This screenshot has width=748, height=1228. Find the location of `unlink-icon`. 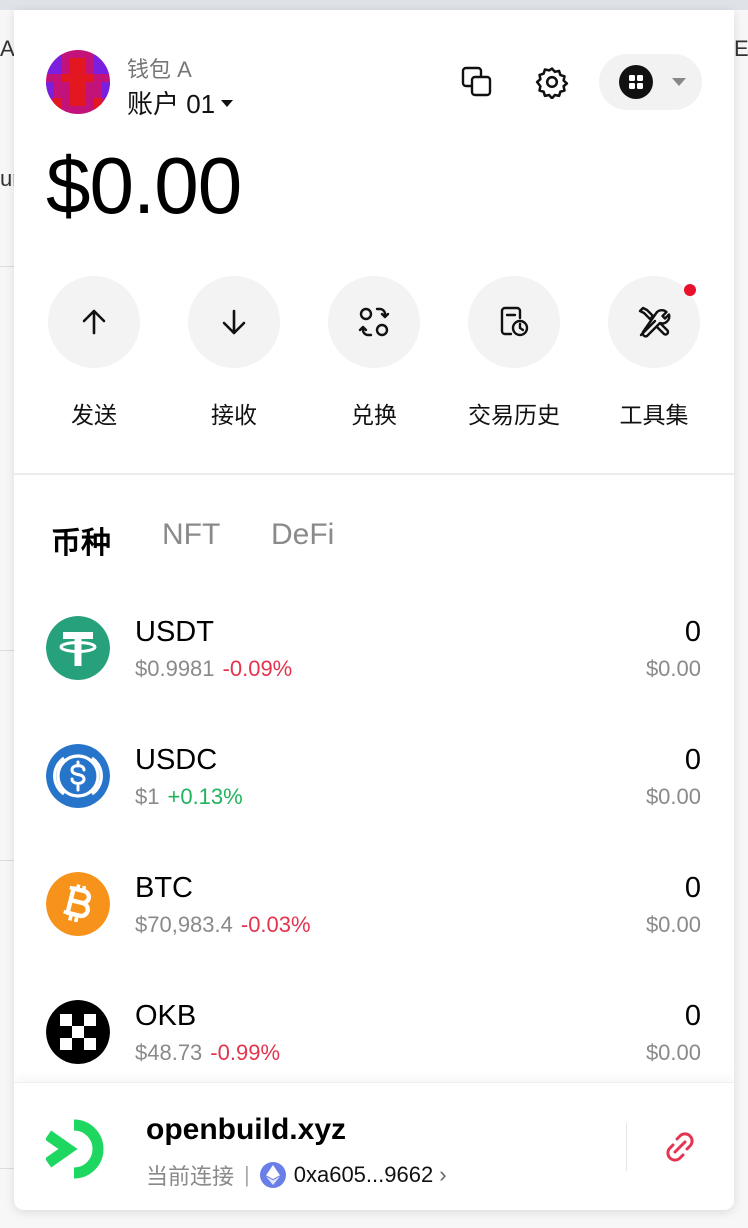

unlink-icon is located at coordinates (680, 1147).